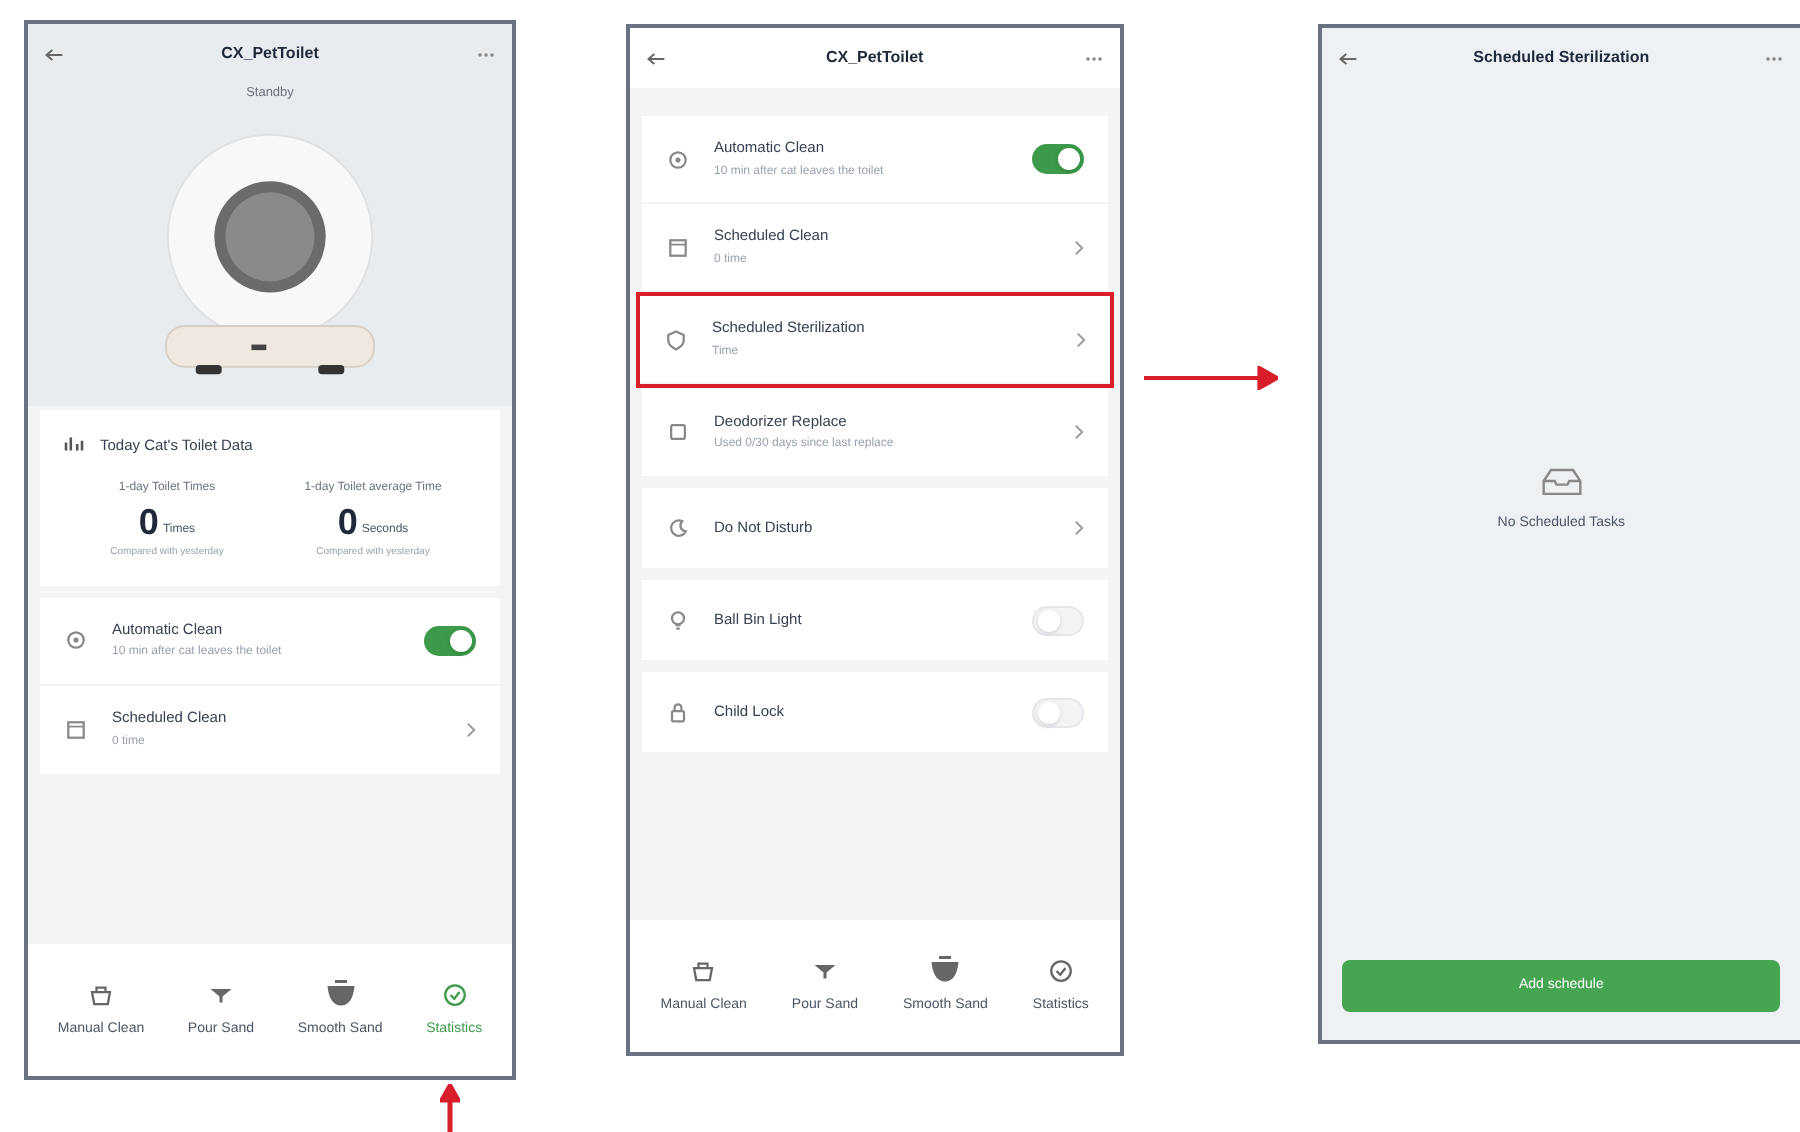  I want to click on lock-icon, so click(678, 712).